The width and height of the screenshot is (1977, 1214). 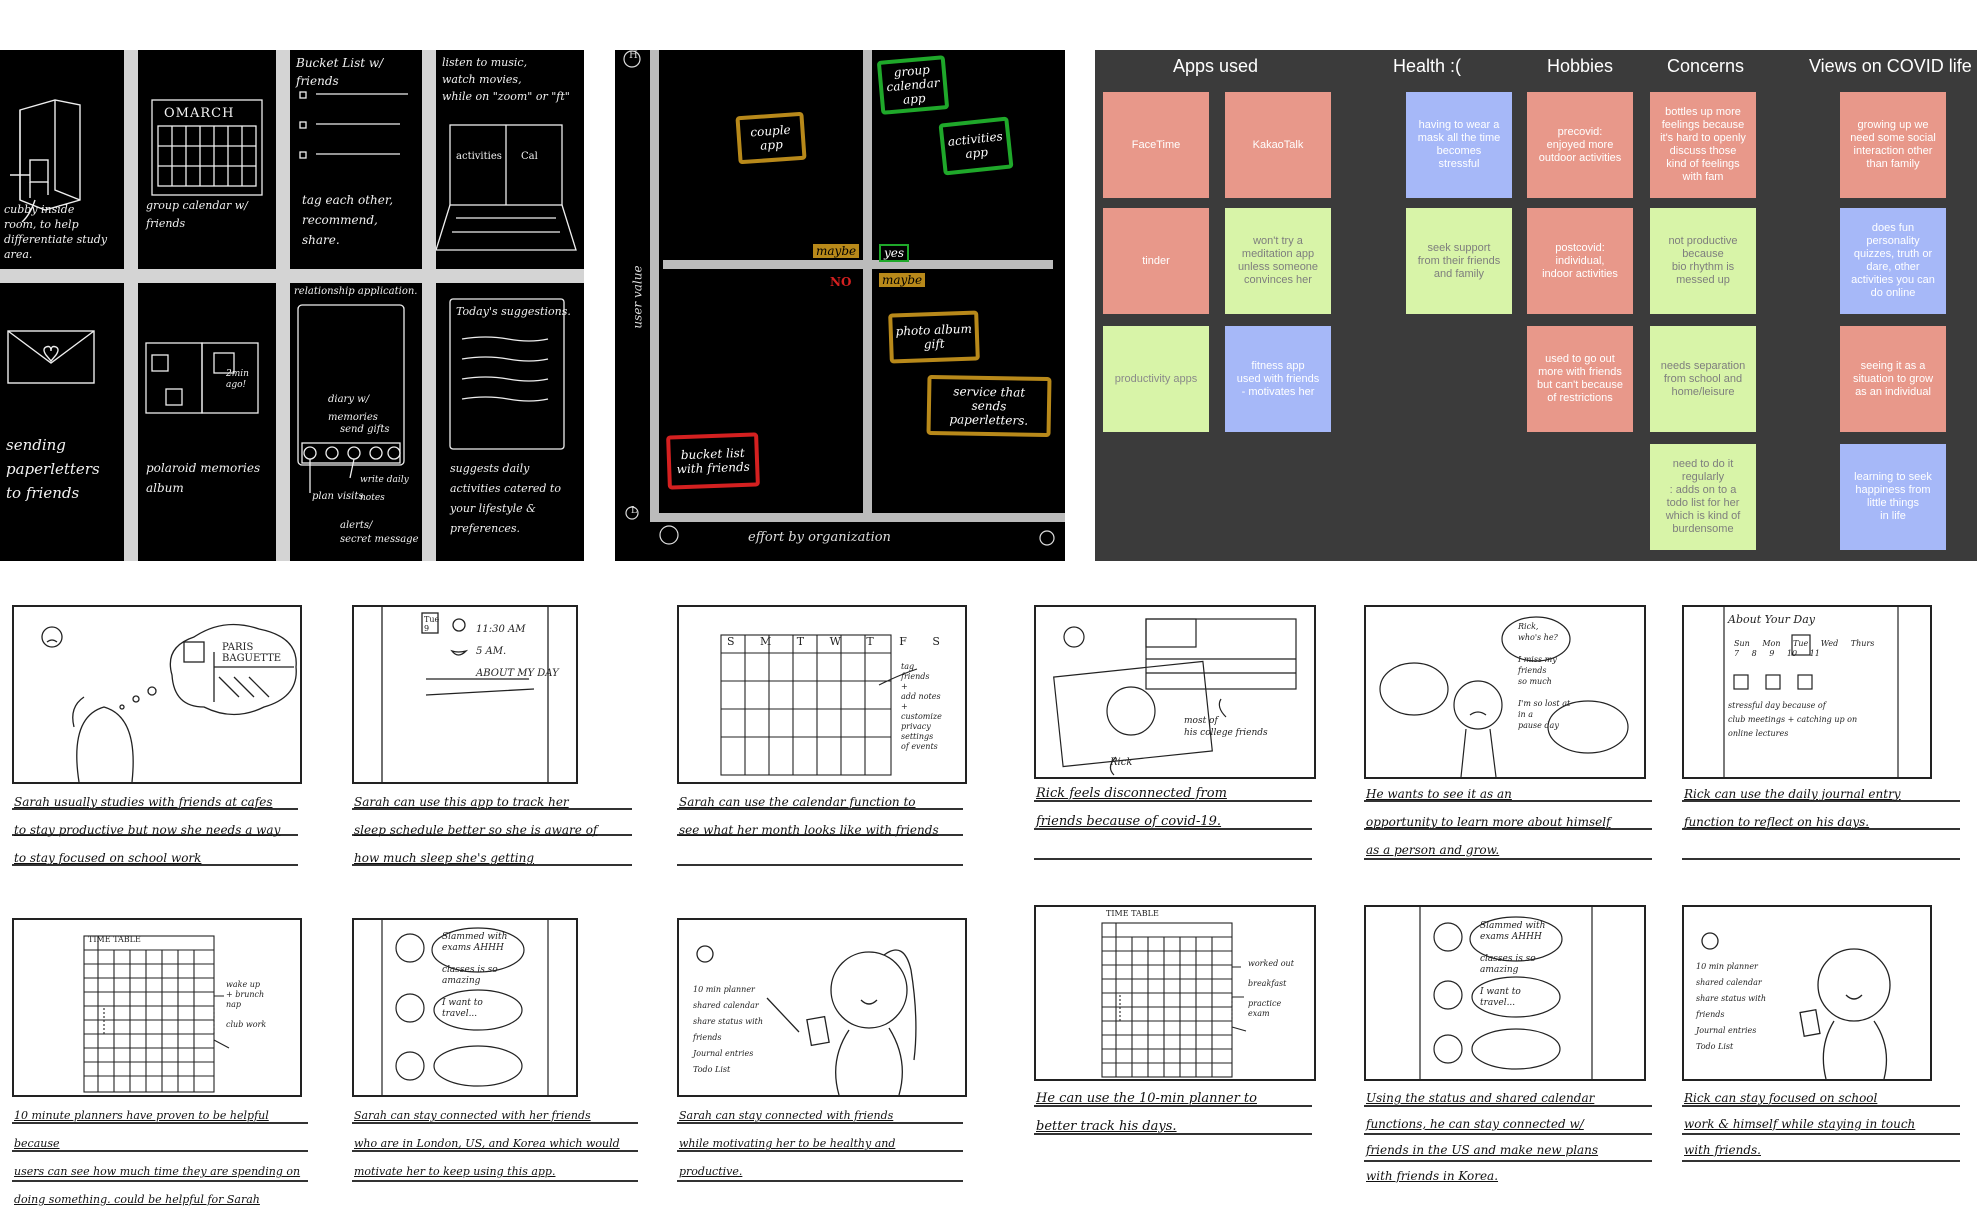 I want to click on timetable-note: worked out breakfast practice exam, so click(x=1271, y=988).